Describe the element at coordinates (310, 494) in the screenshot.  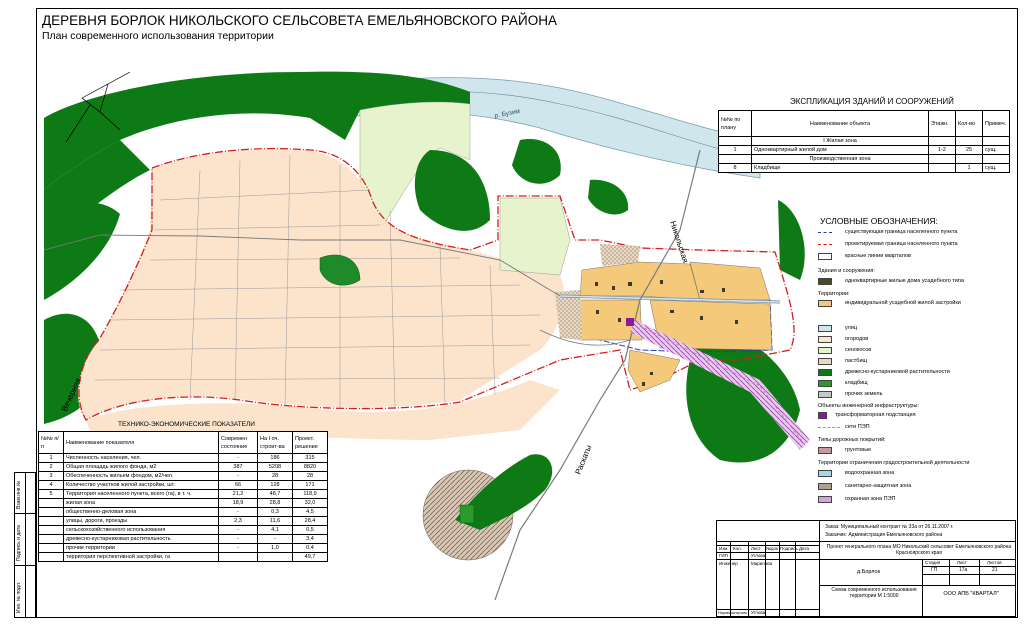
I see `table-cell: 118,9` at that location.